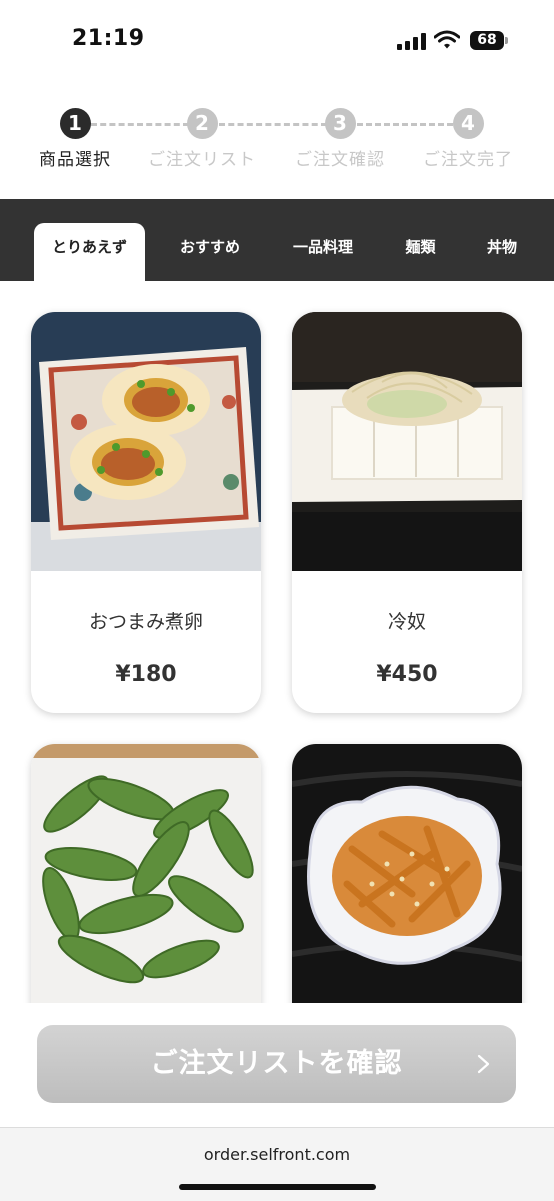  I want to click on confirm-button-label: ご注文リストを確認, so click(276, 1063).